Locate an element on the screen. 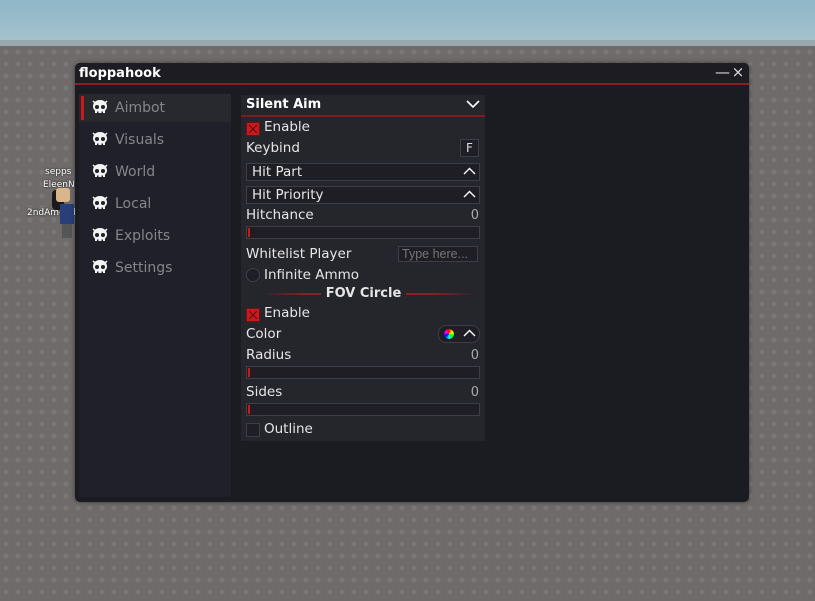 Image resolution: width=815 pixels, height=601 pixels. hitchance-label: Hitchance is located at coordinates (280, 215).